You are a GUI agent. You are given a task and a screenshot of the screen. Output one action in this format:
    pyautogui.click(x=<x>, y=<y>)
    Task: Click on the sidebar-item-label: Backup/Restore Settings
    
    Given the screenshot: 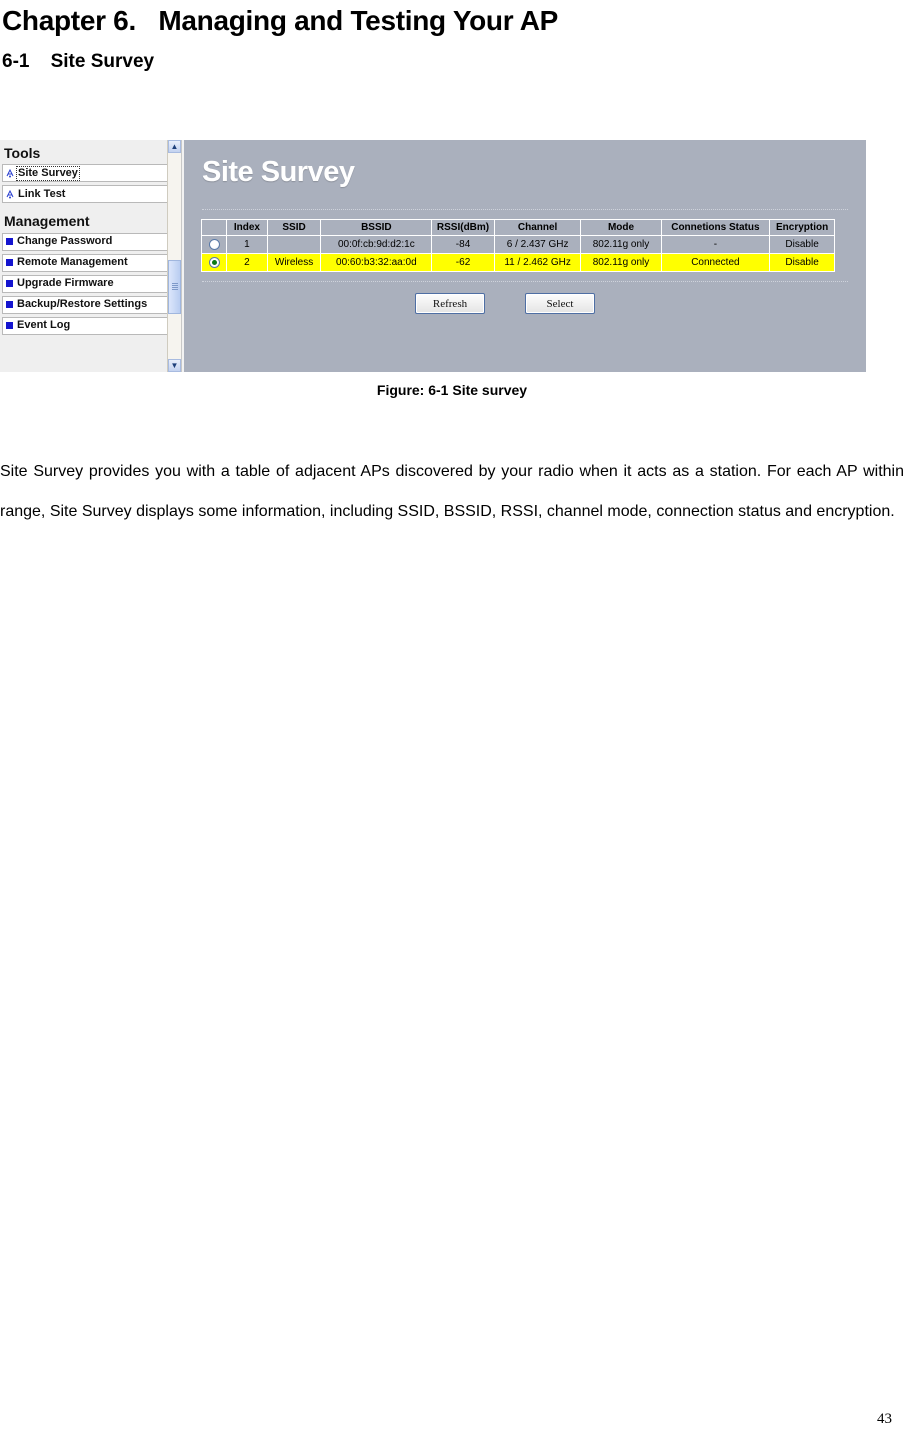 What is the action you would take?
    pyautogui.click(x=82, y=304)
    